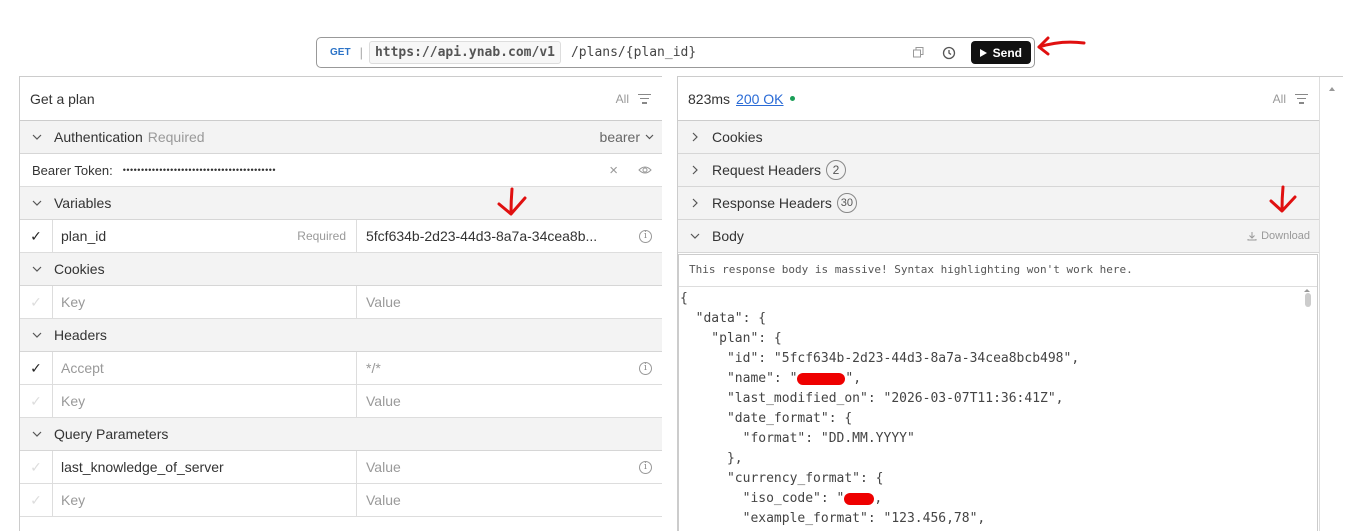  I want to click on header-value: */* i, so click(509, 368).